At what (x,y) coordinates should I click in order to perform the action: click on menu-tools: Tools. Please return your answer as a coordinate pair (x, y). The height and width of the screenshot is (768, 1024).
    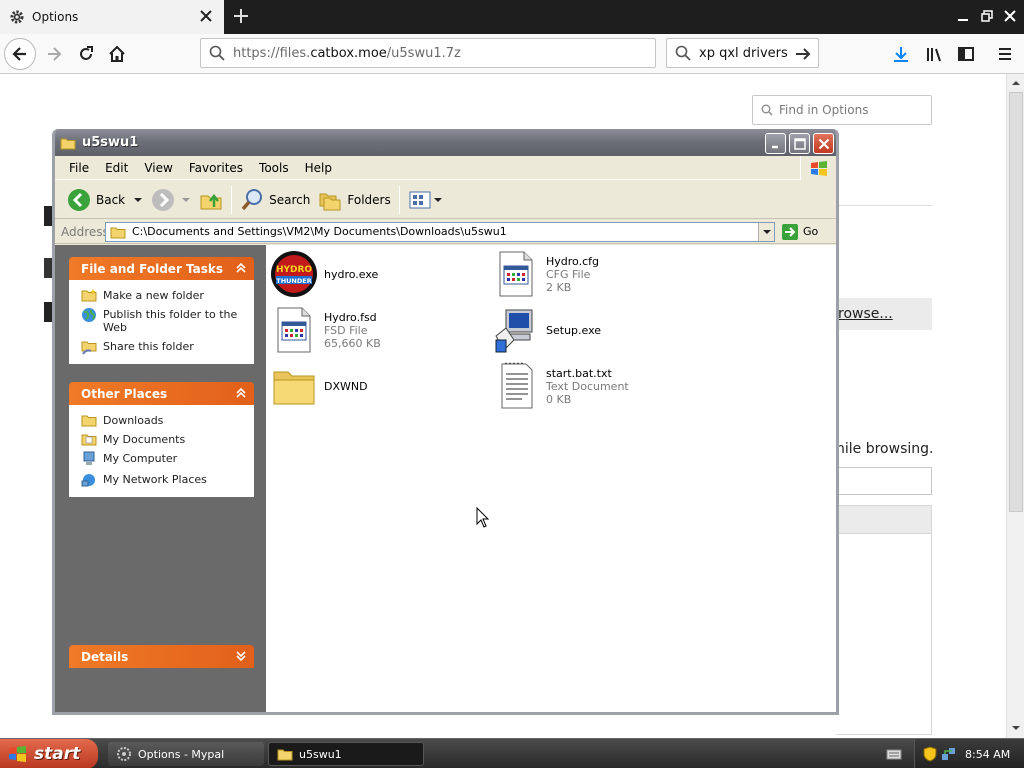
    Looking at the image, I should click on (274, 168).